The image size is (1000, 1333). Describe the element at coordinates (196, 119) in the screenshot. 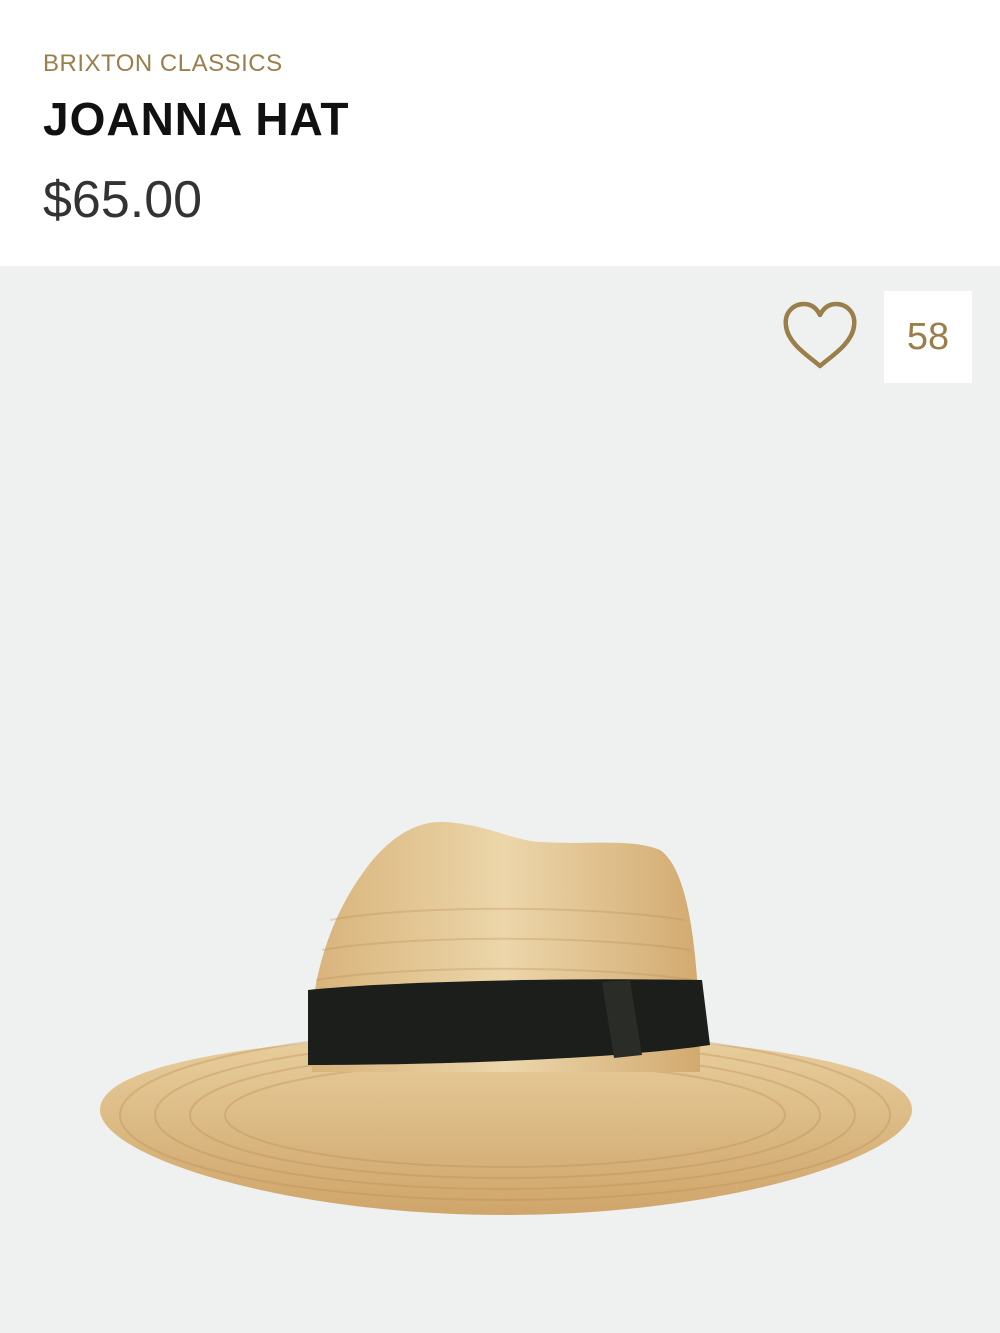

I see `product-title: JOANNA HAT` at that location.